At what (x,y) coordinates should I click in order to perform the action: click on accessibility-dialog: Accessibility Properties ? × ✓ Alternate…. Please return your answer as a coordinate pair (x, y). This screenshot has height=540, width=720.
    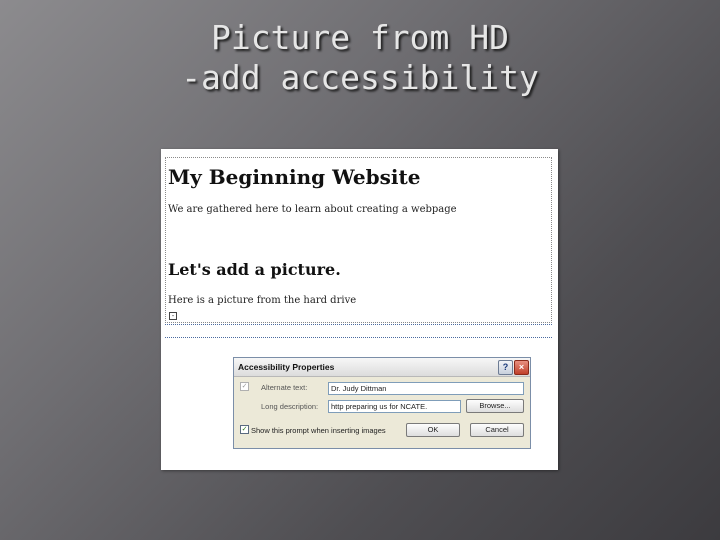
    Looking at the image, I should click on (382, 403).